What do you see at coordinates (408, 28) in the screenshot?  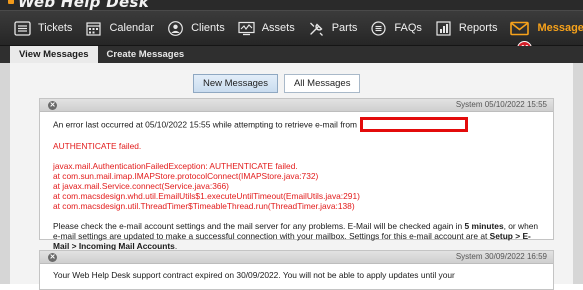 I see `nav-label-faqs: FAQs` at bounding box center [408, 28].